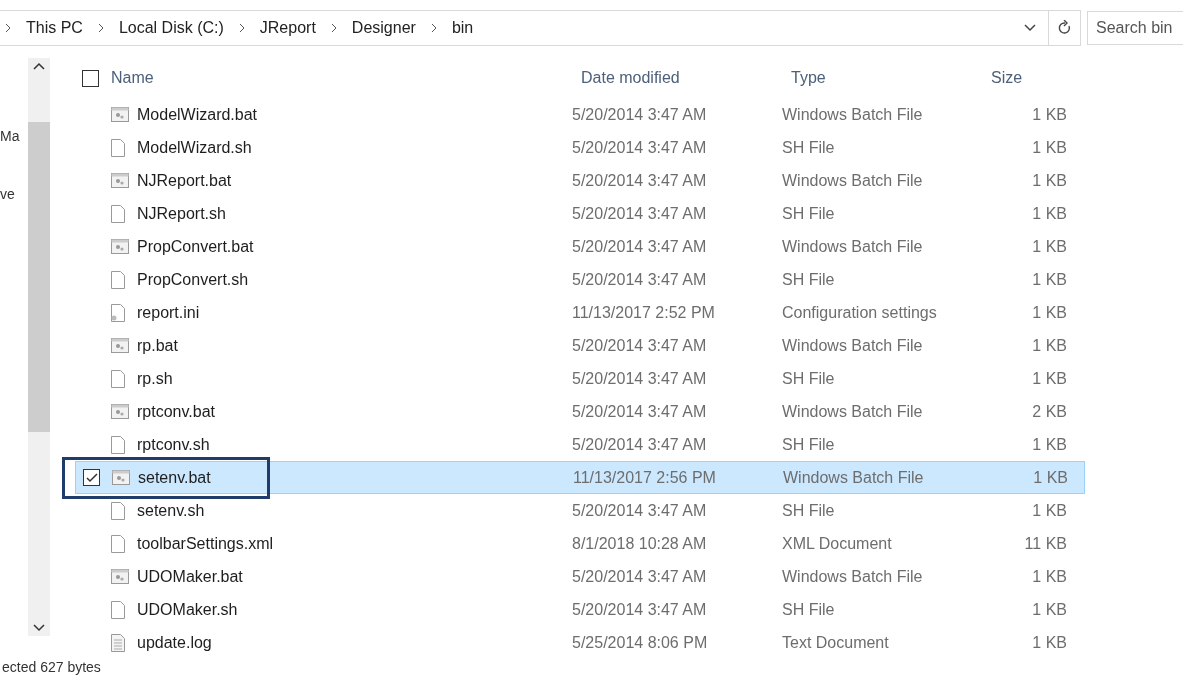 The width and height of the screenshot is (1183, 675). I want to click on file-name: NJReport.sh, so click(182, 213).